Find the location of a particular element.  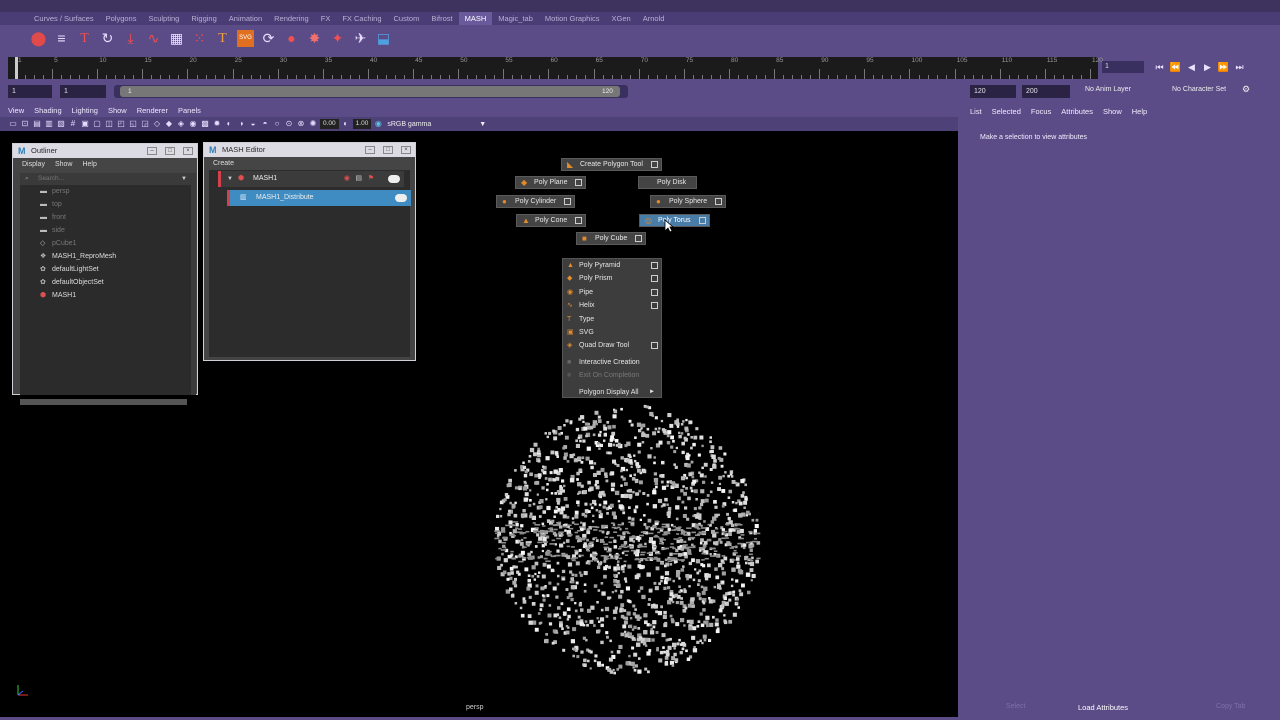

outliner-search-field: ⌕ Search... ▼ is located at coordinates (105, 179).